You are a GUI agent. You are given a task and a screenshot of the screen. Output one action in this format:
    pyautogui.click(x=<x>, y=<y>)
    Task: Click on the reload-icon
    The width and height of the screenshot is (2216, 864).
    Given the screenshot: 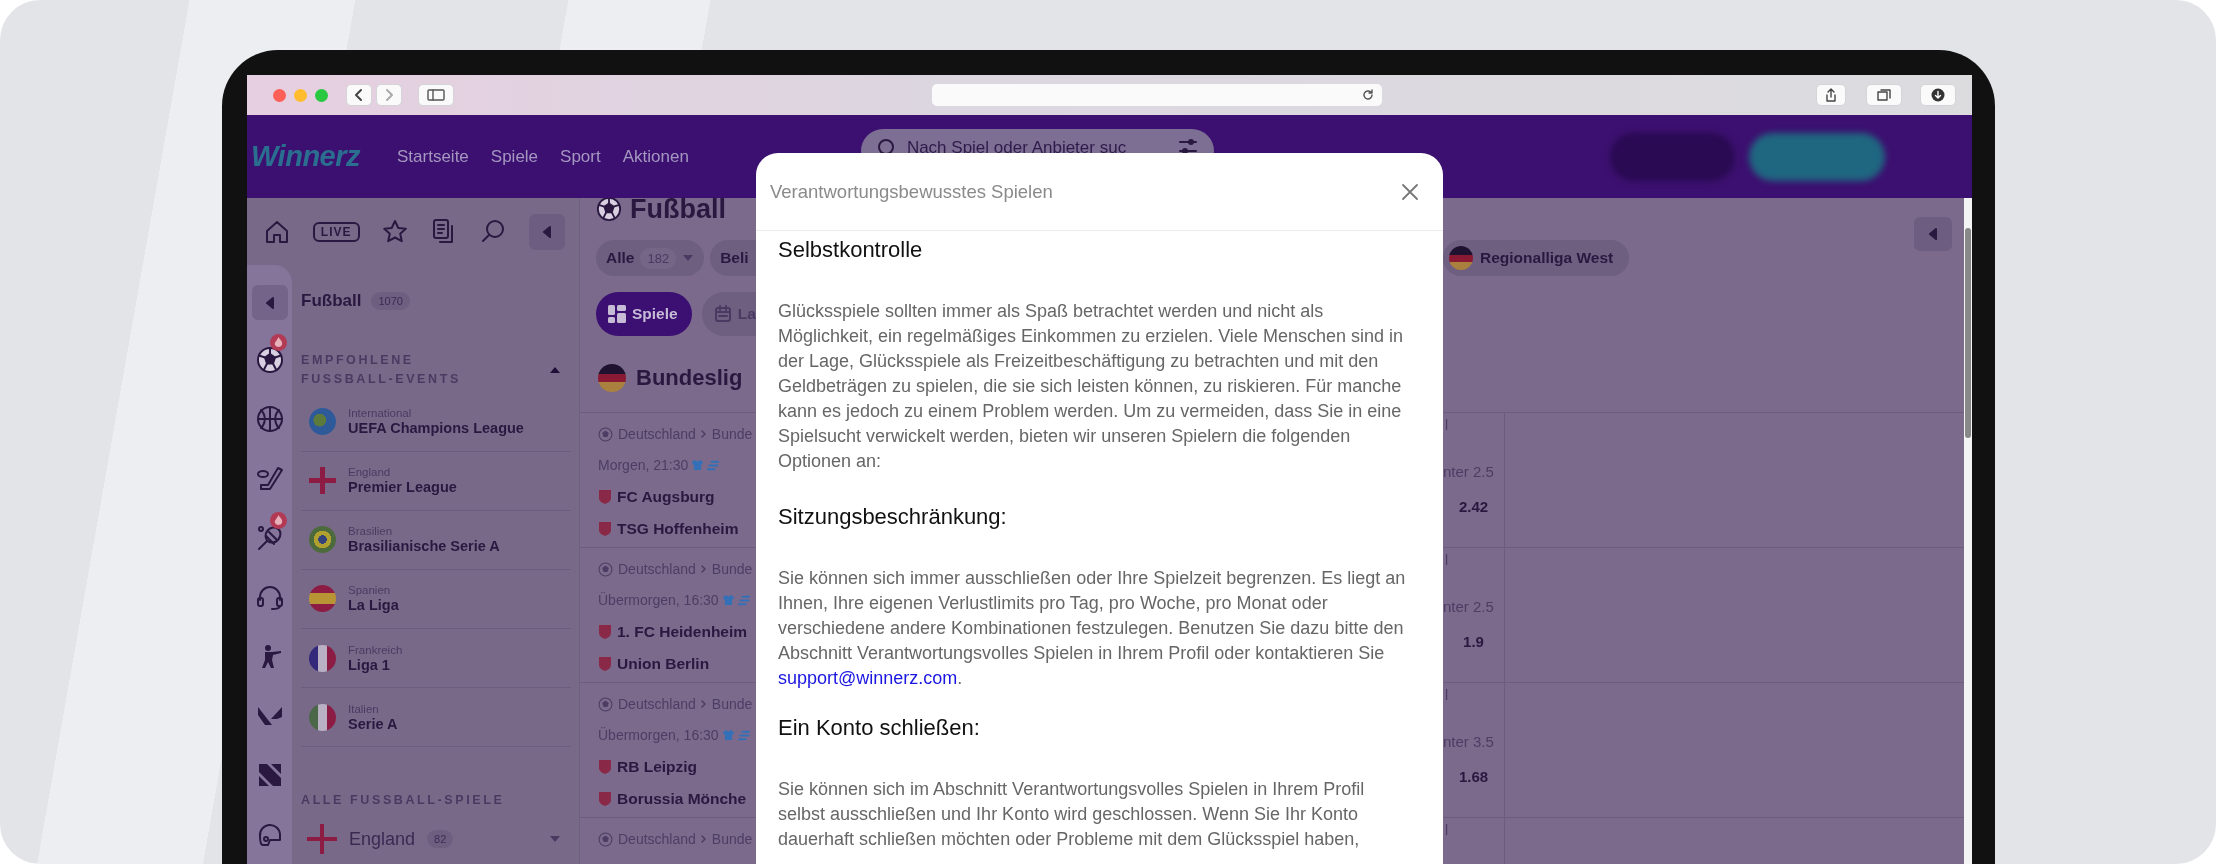 What is the action you would take?
    pyautogui.click(x=1368, y=95)
    